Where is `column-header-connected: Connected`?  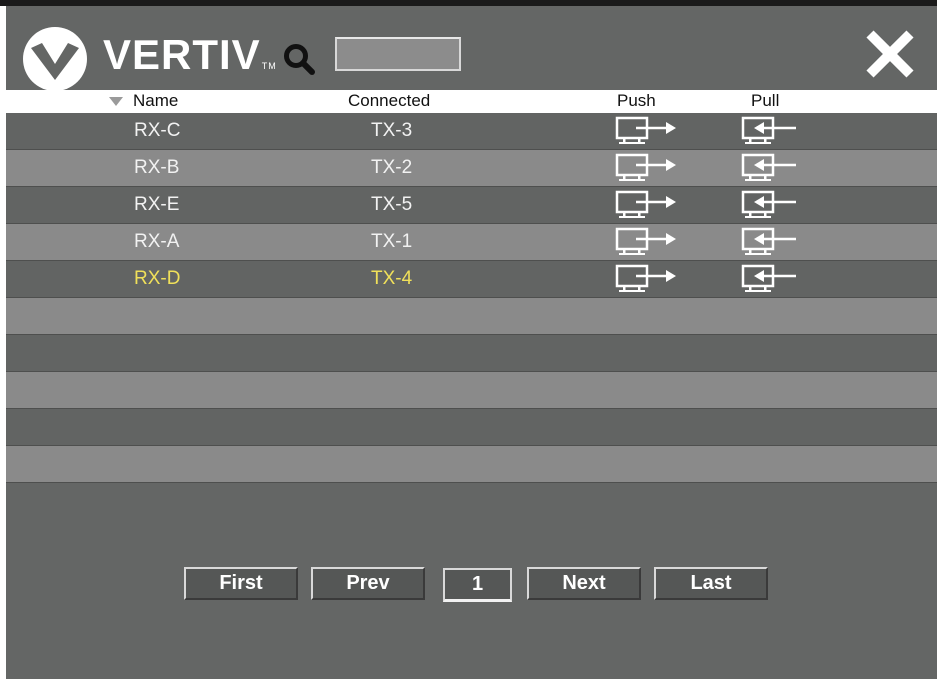 column-header-connected: Connected is located at coordinates (389, 101).